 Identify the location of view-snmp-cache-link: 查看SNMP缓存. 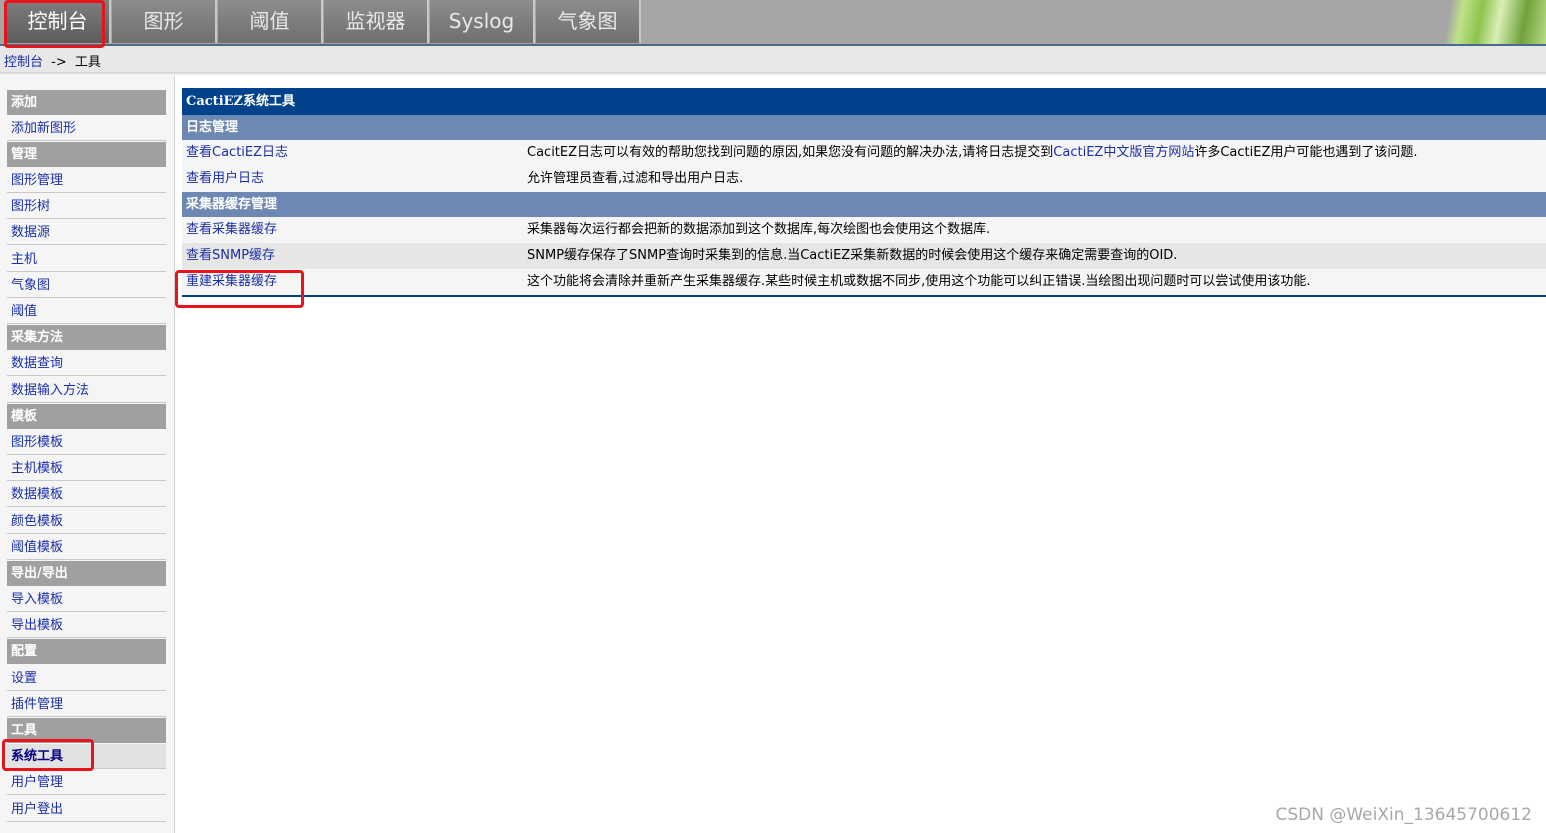
(230, 256).